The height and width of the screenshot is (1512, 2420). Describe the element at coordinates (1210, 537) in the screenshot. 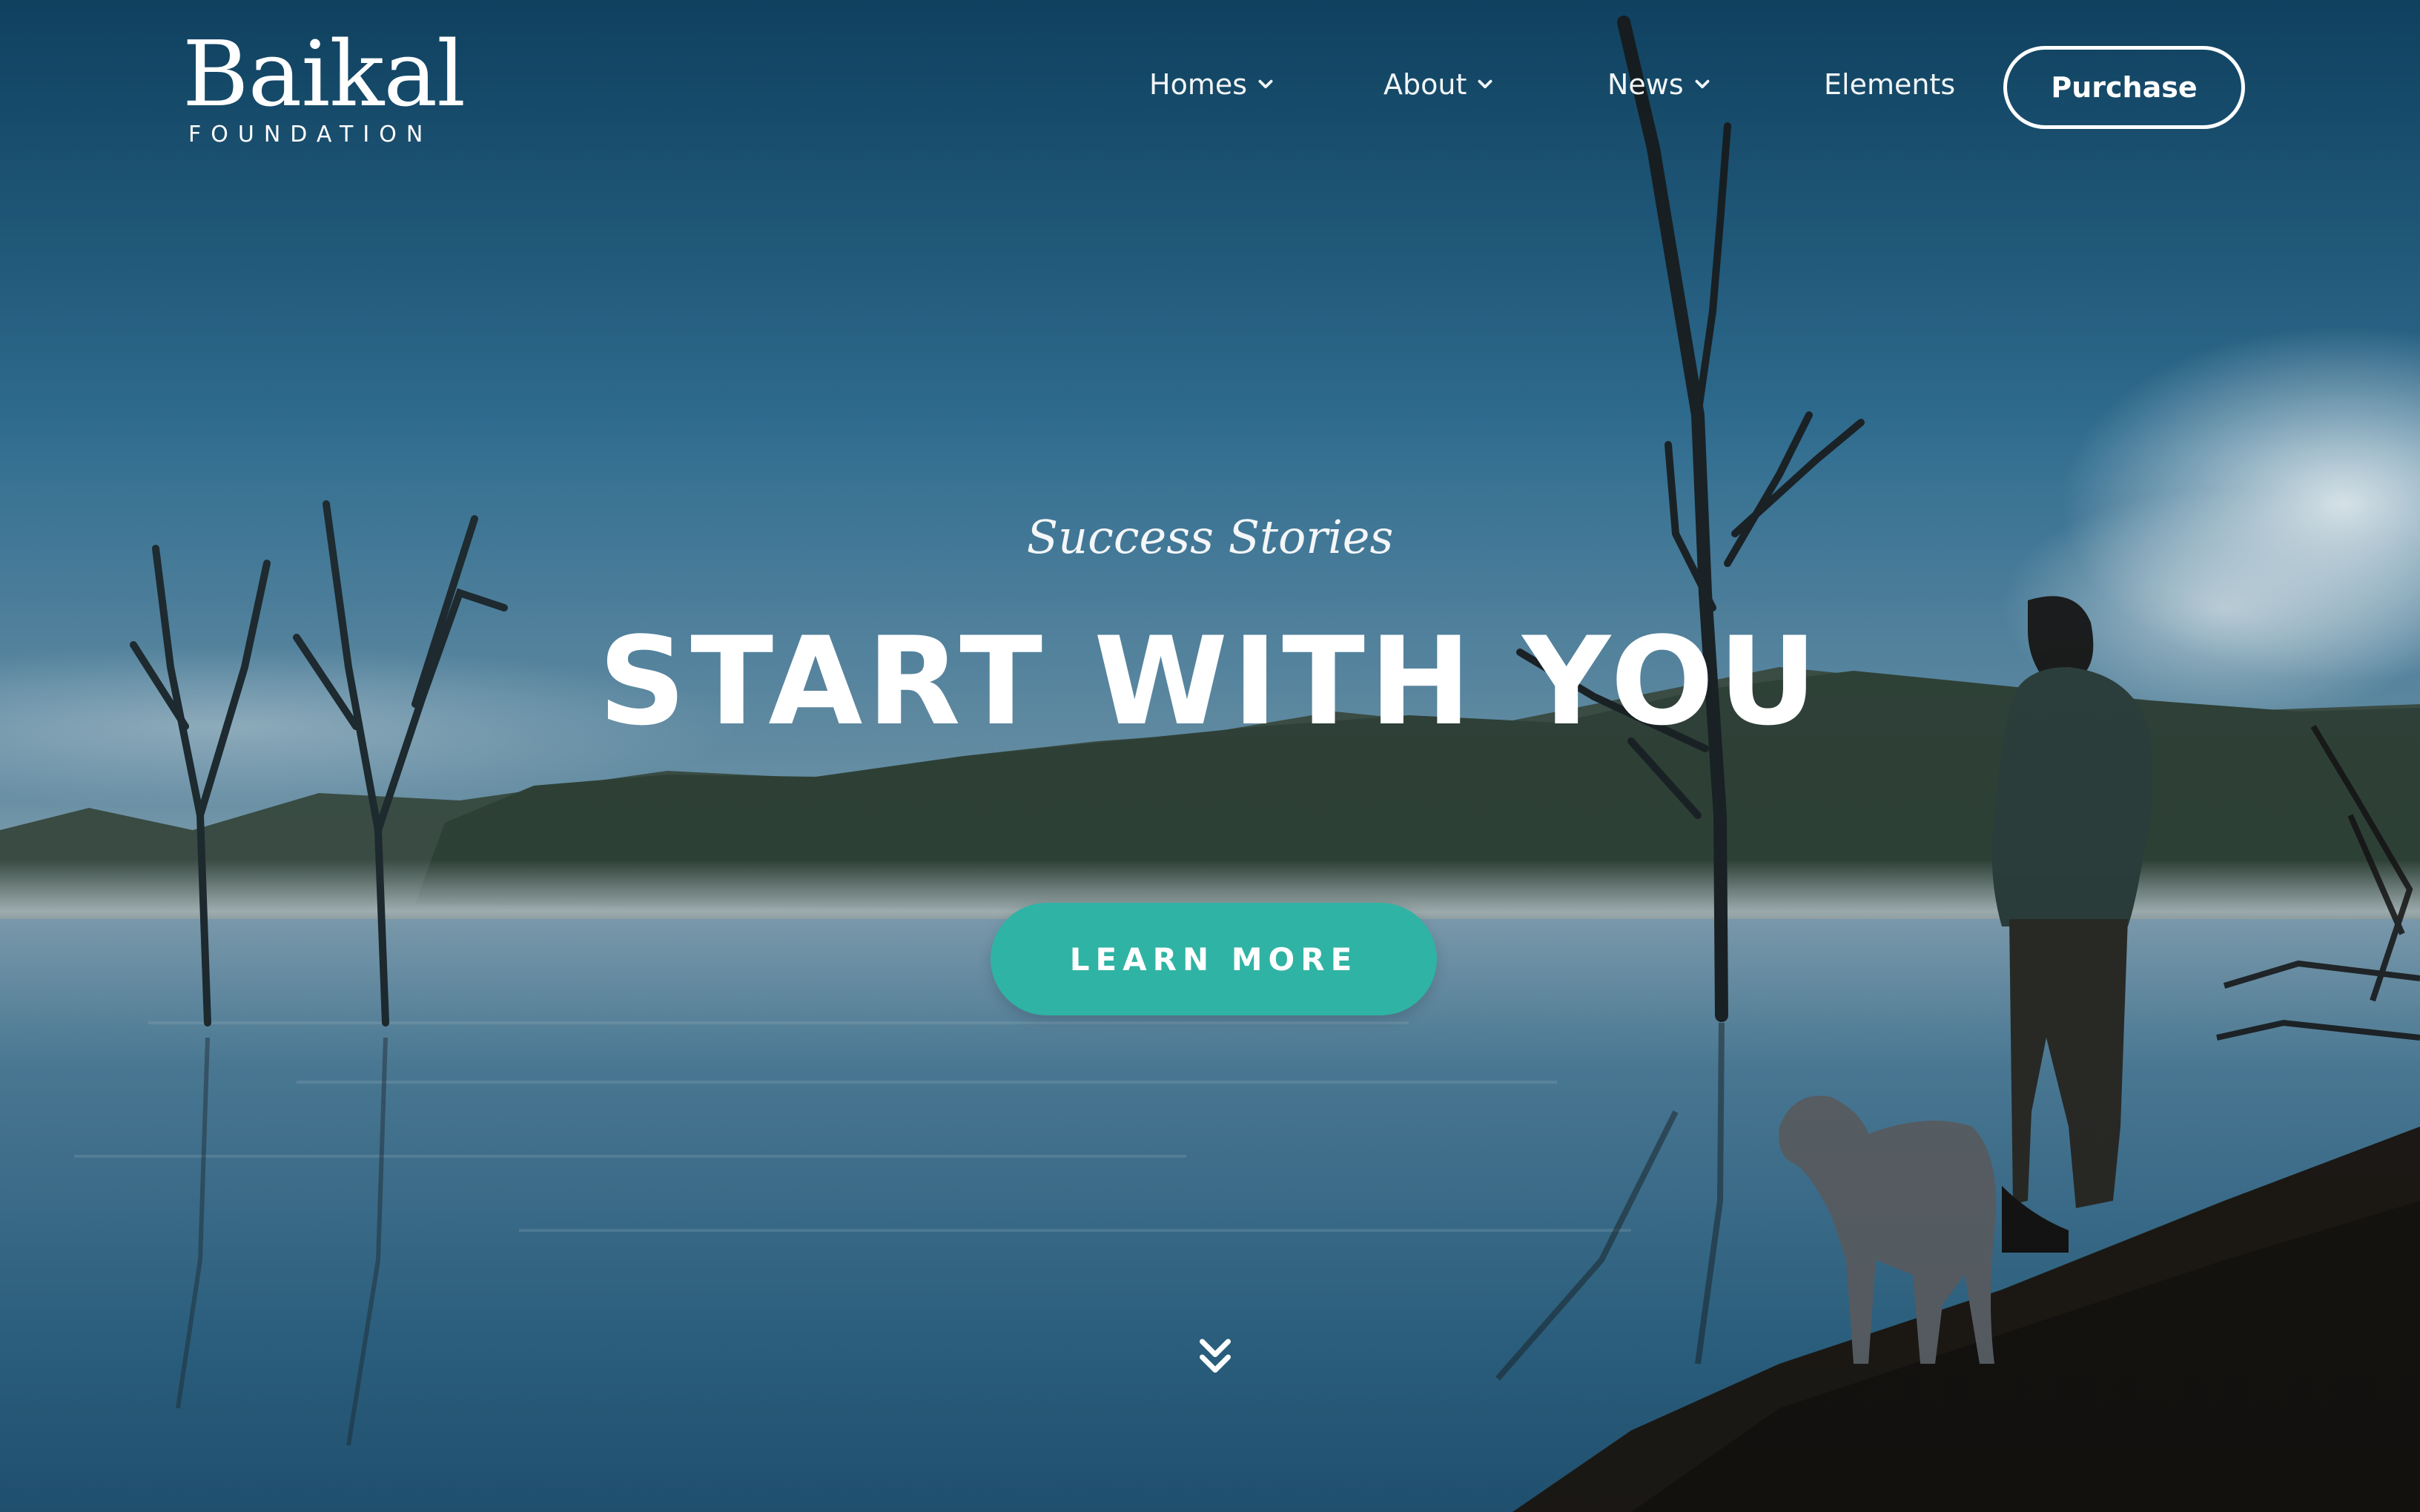

I see `hero-eyebrow: Success Stories` at that location.